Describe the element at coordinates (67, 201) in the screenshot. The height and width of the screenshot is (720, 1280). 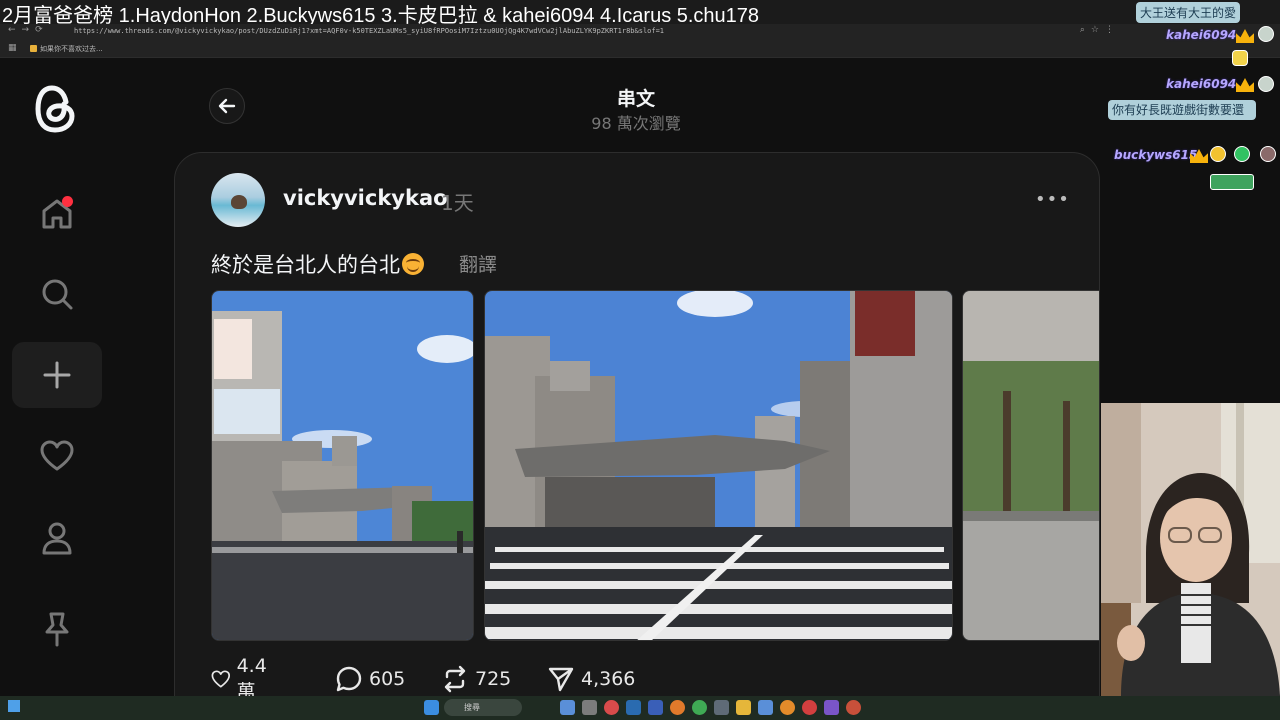
I see `notification-dot` at that location.